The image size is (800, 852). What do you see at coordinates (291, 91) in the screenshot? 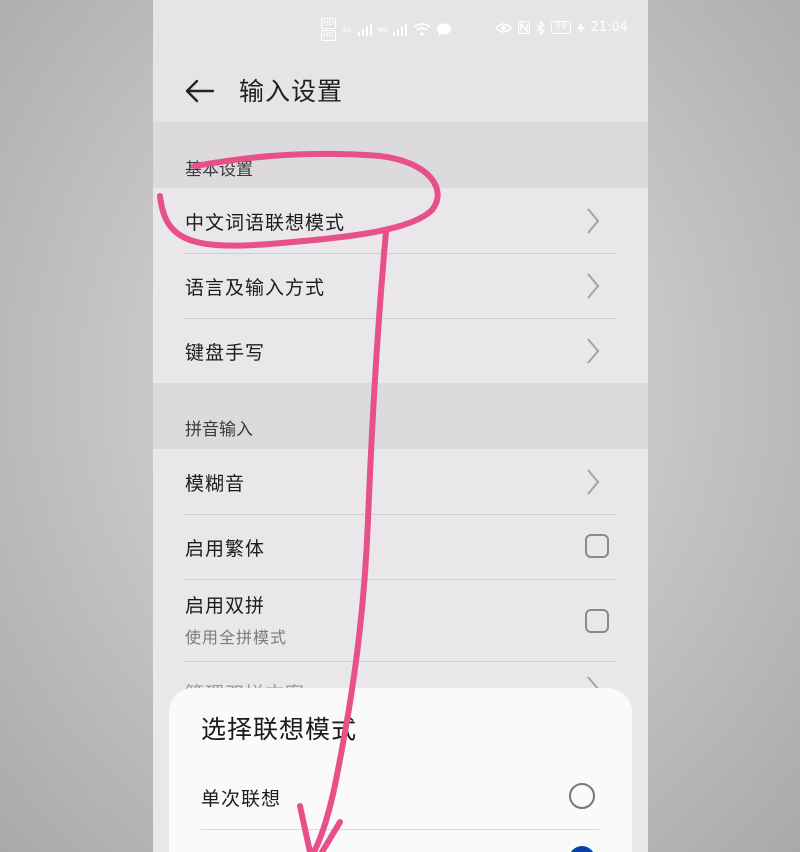
I see `page-title: 输入设置` at bounding box center [291, 91].